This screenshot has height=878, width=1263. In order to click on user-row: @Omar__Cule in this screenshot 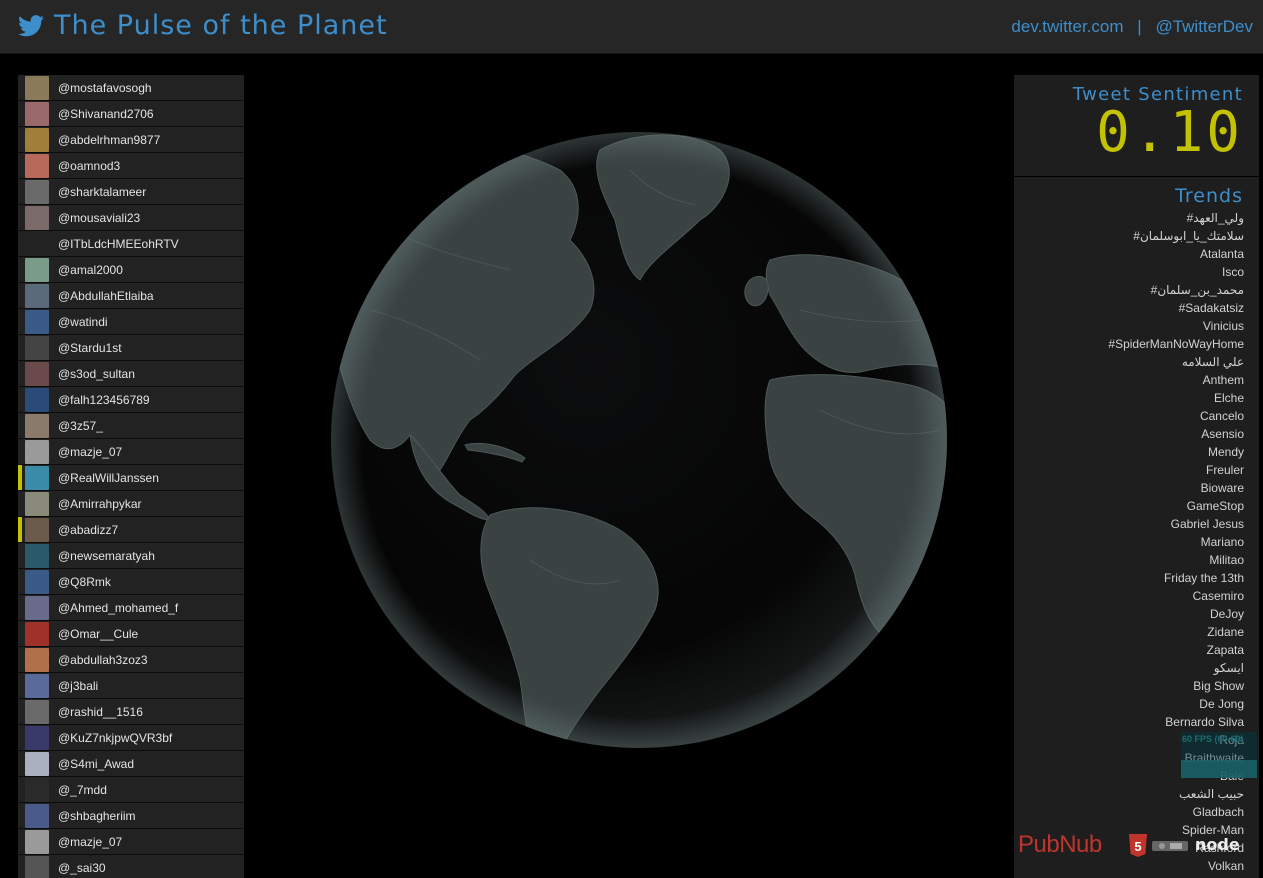, I will do `click(131, 634)`.